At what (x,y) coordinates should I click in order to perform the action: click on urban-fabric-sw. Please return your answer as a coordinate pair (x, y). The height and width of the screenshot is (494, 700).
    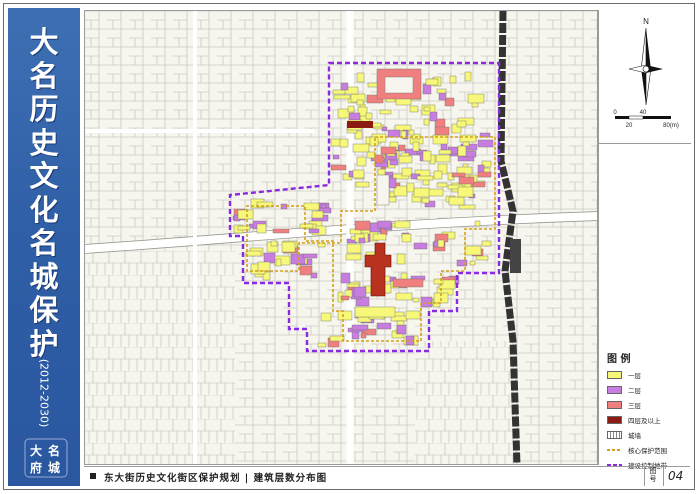
    Looking at the image, I should click on (160, 357).